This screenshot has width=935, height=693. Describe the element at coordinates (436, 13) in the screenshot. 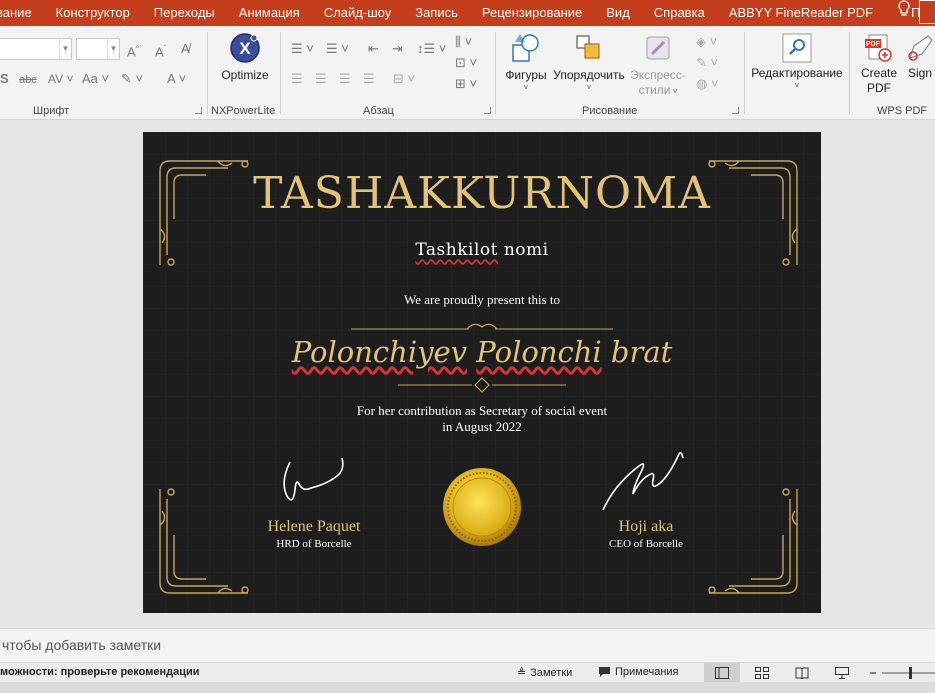

I see `menu-tab-record: Запись` at that location.